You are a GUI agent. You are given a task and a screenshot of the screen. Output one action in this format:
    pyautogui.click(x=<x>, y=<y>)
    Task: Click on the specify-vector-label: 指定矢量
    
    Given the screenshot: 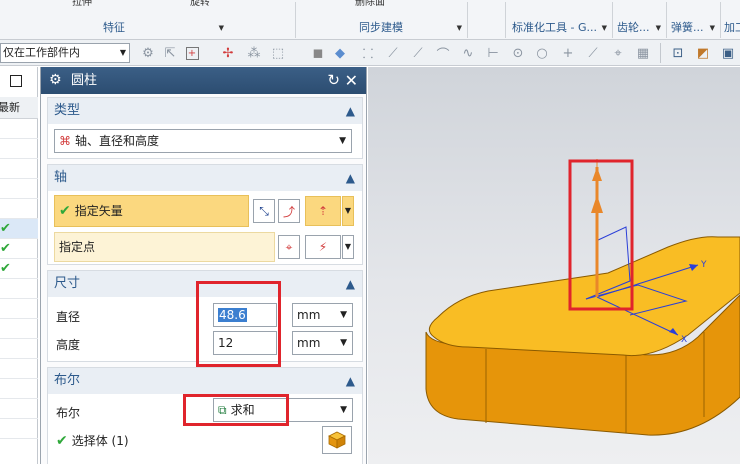 What is the action you would take?
    pyautogui.click(x=98, y=211)
    